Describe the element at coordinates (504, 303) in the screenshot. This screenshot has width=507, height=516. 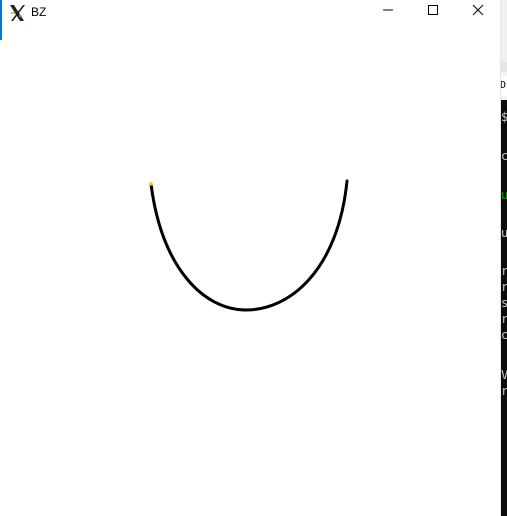
I see `terminal-line: s` at that location.